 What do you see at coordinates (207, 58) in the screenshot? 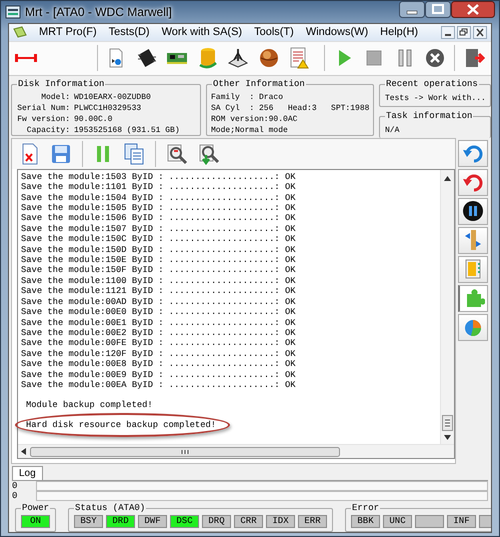
I see `database-icon` at bounding box center [207, 58].